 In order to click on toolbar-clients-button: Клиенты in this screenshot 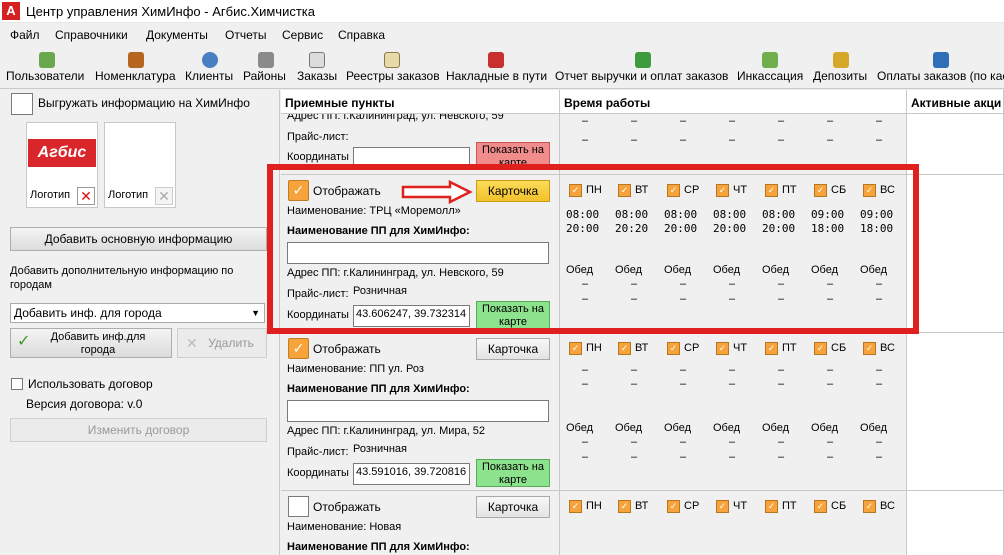, I will do `click(210, 69)`.